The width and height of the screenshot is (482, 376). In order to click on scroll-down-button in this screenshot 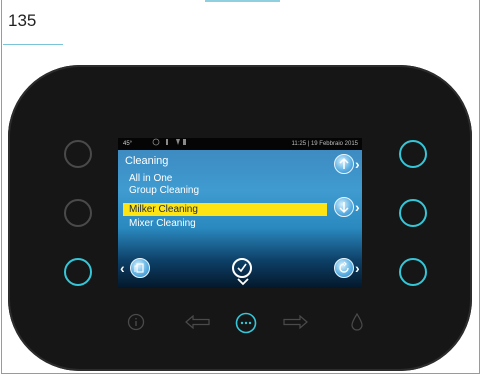, I will do `click(344, 207)`.